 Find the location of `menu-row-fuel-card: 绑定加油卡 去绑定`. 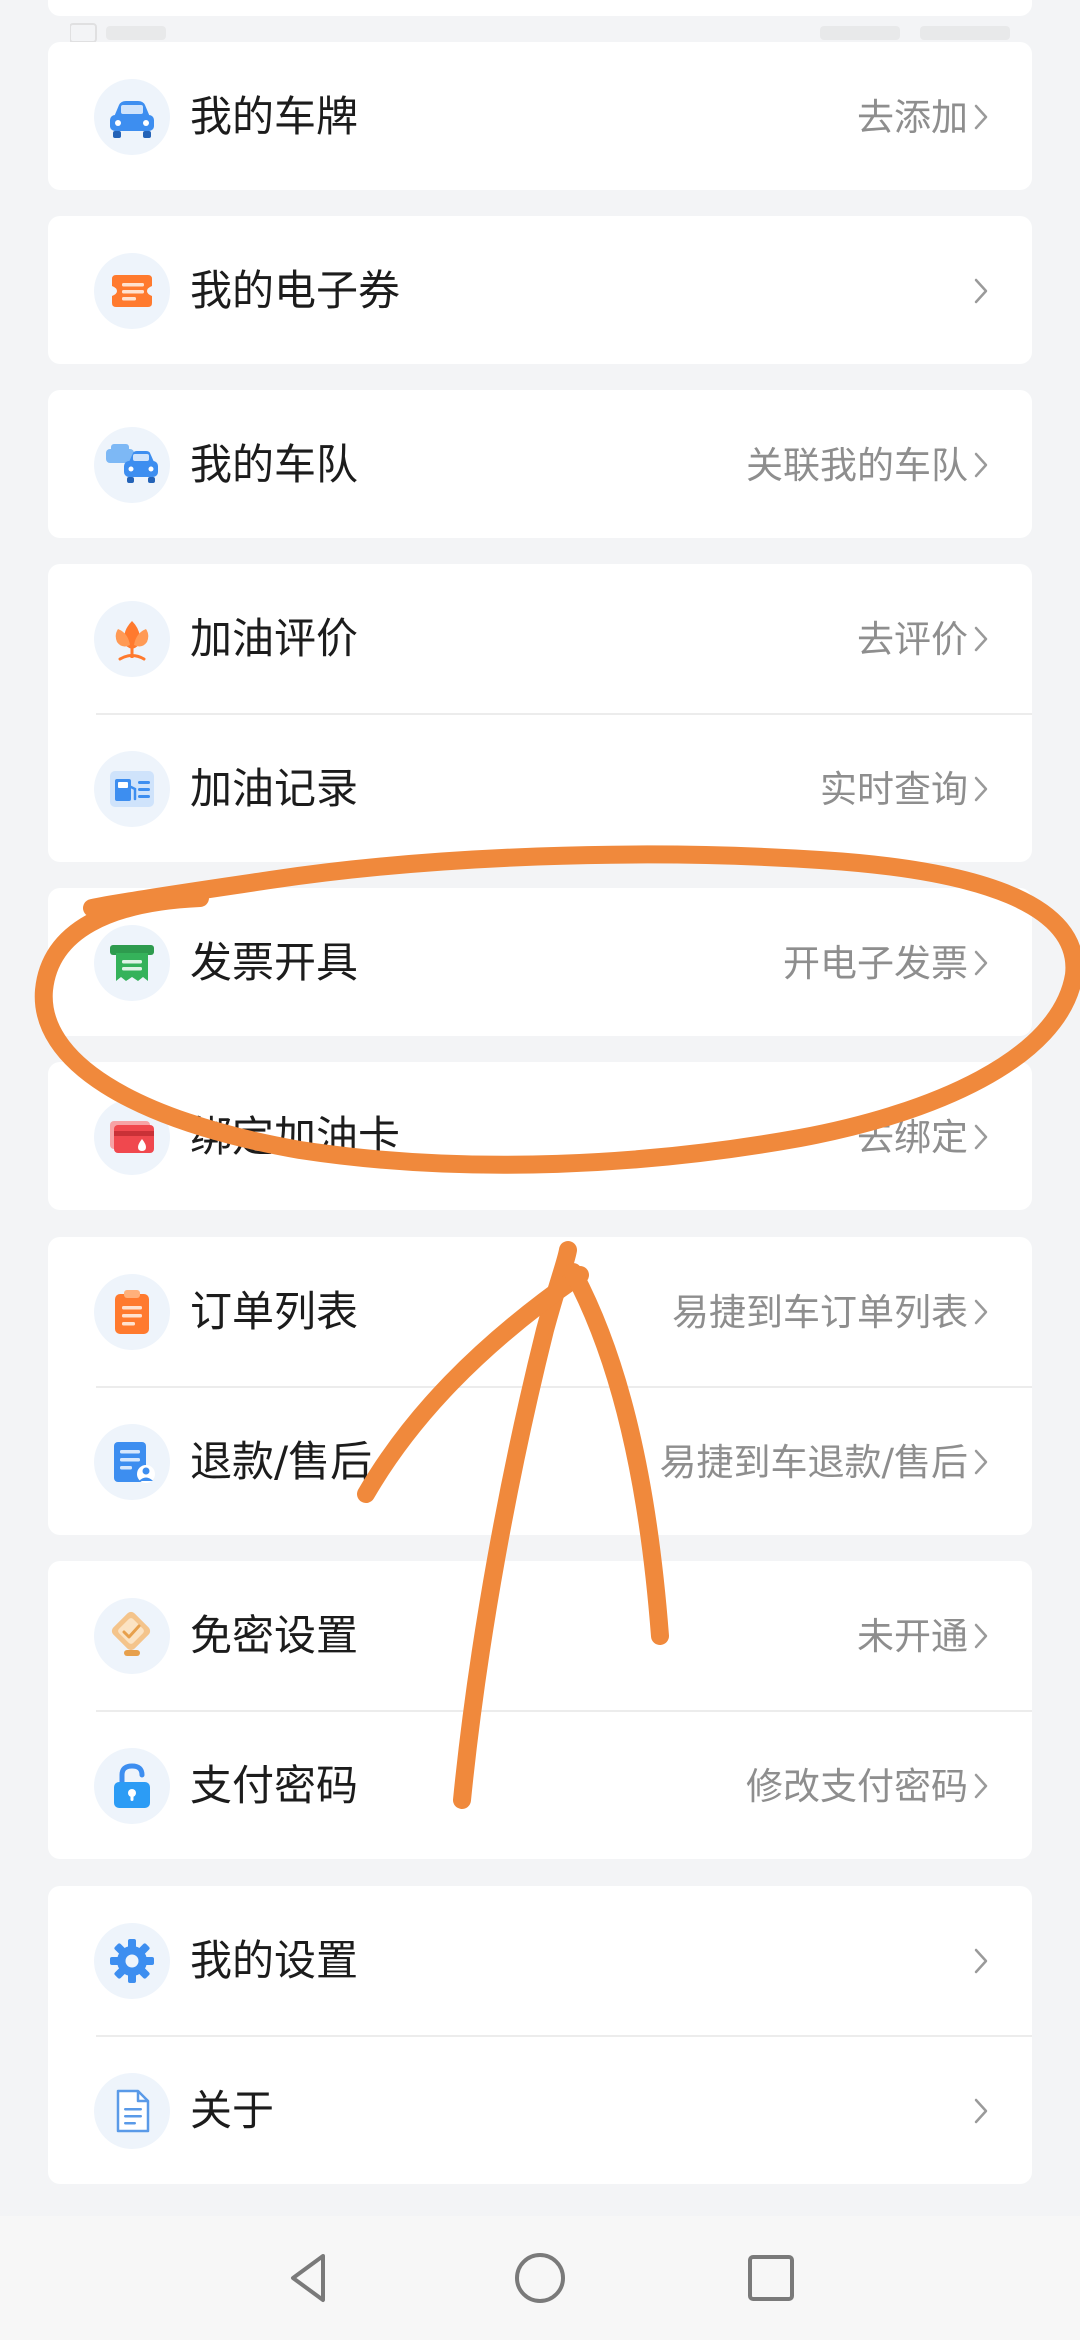

menu-row-fuel-card: 绑定加油卡 去绑定 is located at coordinates (540, 1137).